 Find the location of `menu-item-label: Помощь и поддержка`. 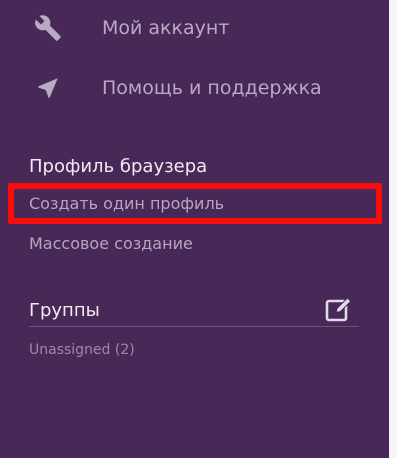

menu-item-label: Помощь и поддержка is located at coordinates (212, 88).